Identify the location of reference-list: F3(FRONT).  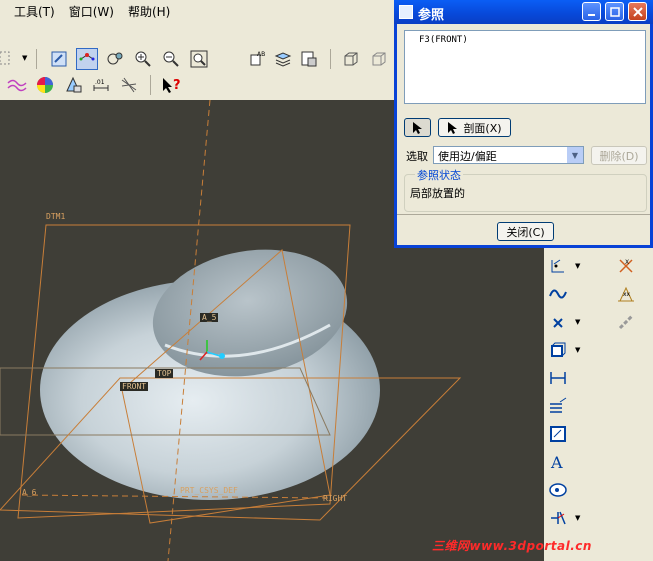
(525, 67).